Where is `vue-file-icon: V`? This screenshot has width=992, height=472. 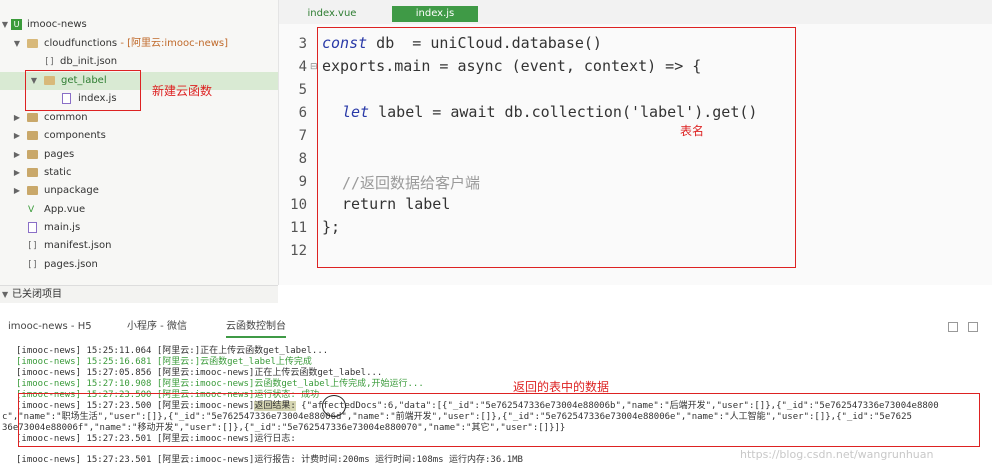 vue-file-icon: V is located at coordinates (31, 210).